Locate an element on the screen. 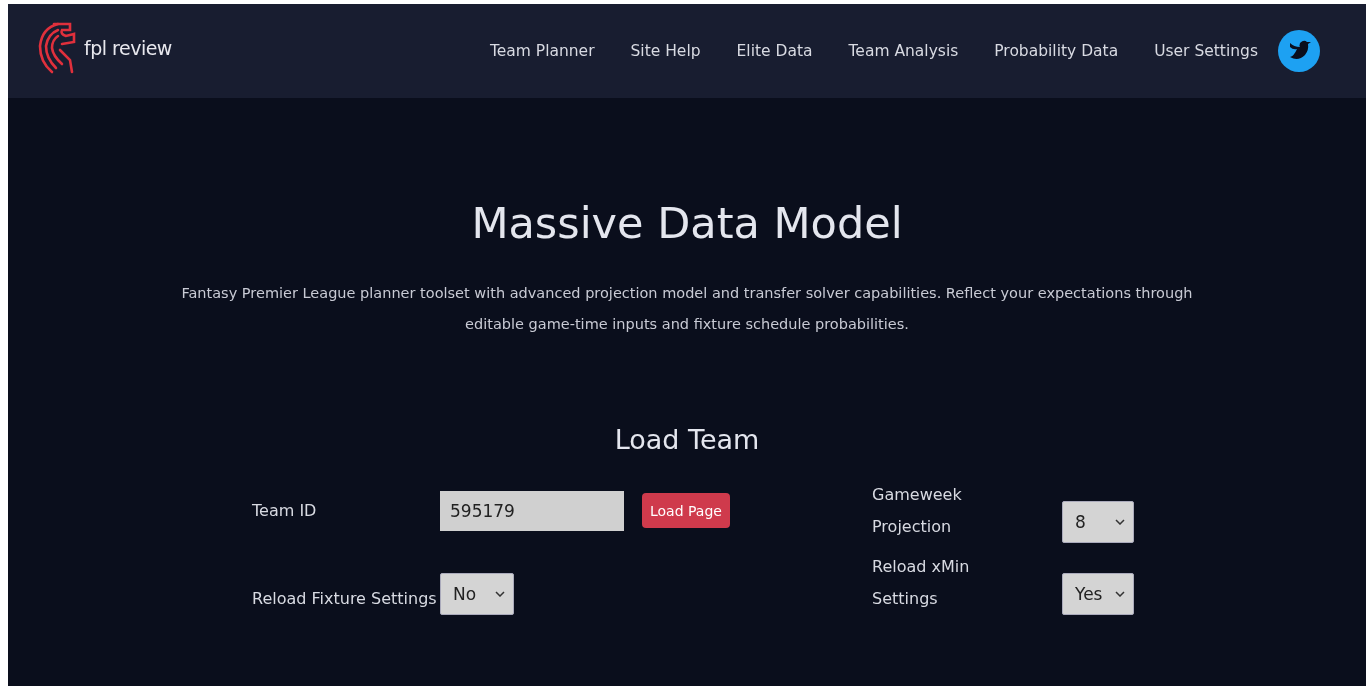 This screenshot has height=686, width=1370. reload-xmin-select: Yes is located at coordinates (1098, 594).